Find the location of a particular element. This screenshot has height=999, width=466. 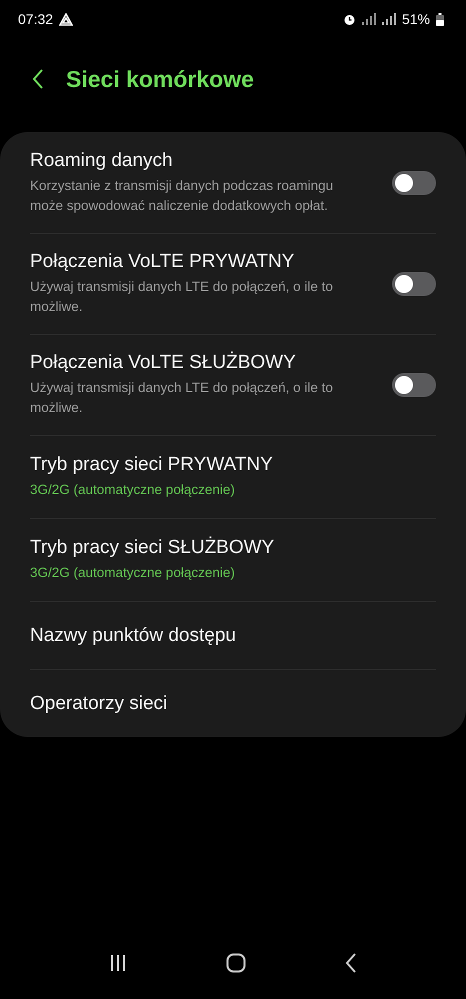

status-time: 07:32 is located at coordinates (36, 19).